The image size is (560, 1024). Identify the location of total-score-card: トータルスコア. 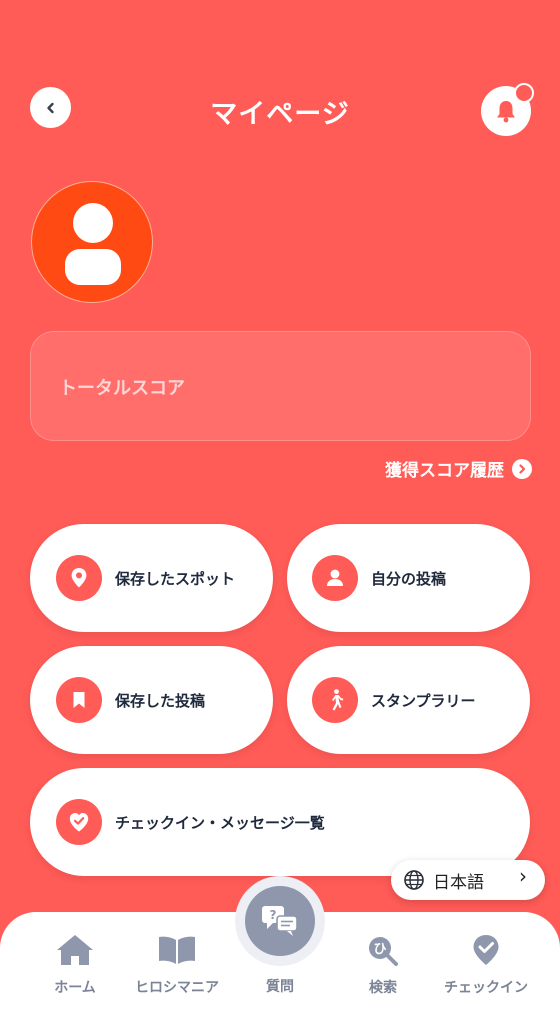
(280, 386).